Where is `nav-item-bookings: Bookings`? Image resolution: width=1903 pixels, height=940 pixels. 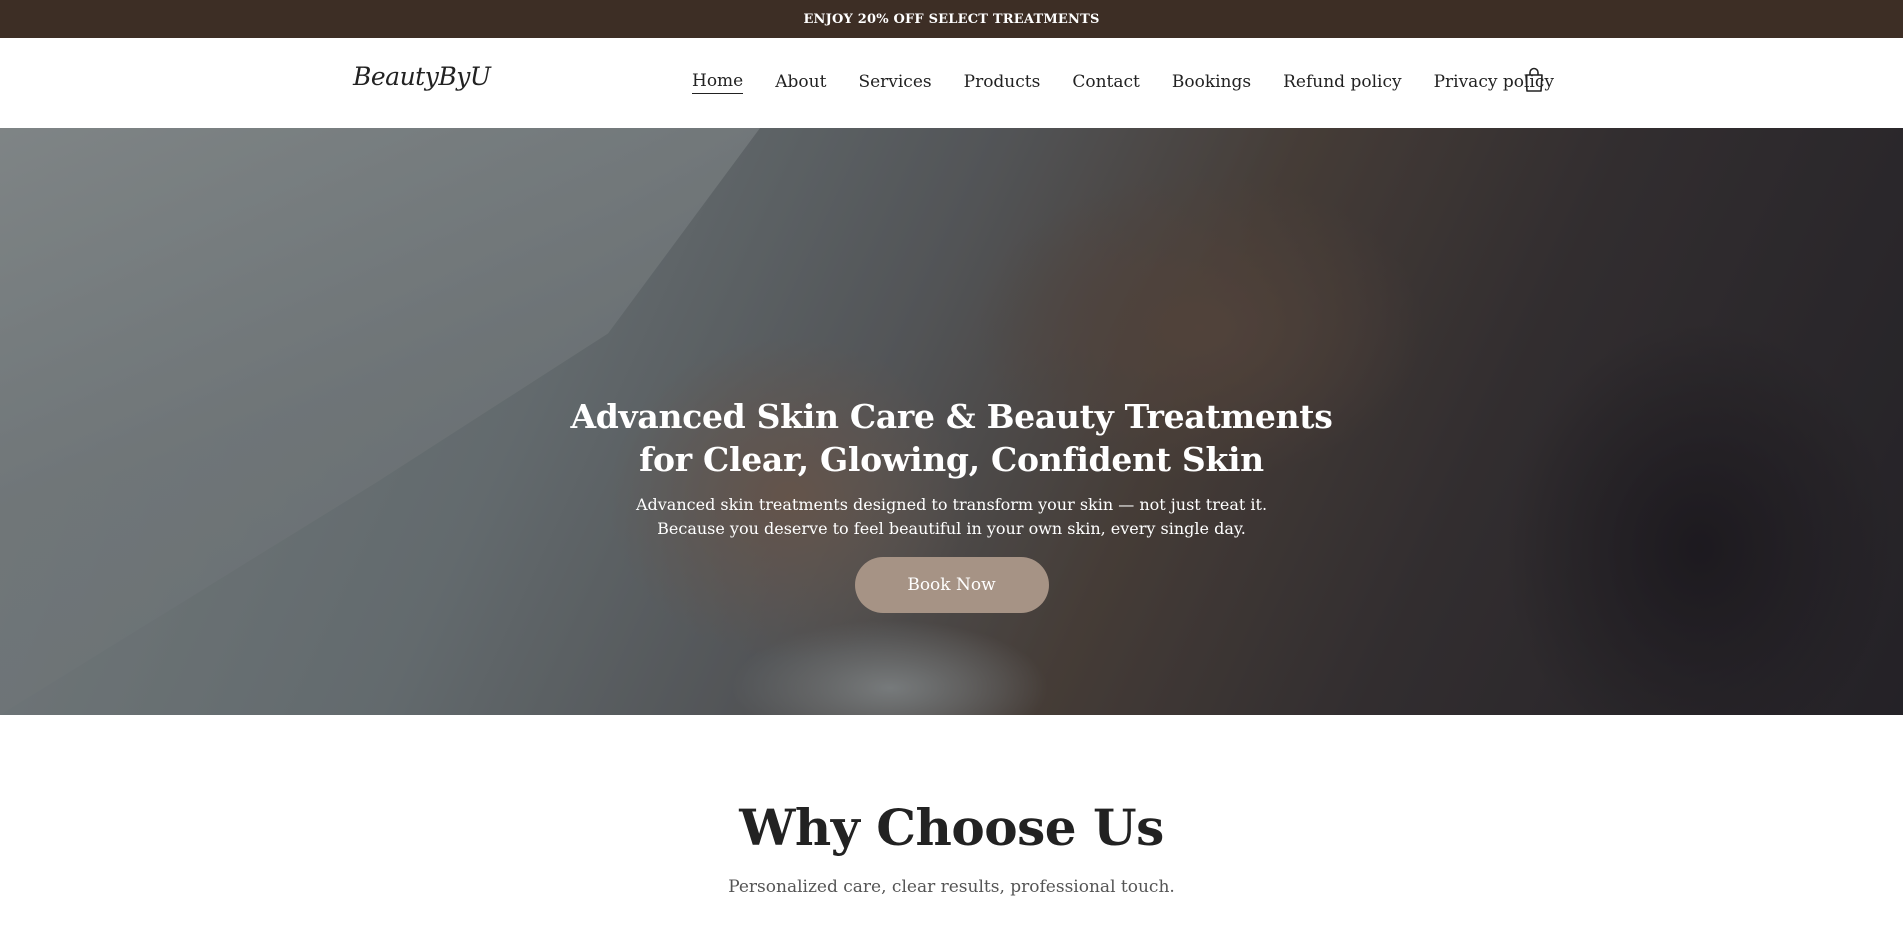
nav-item-bookings: Bookings is located at coordinates (1211, 83).